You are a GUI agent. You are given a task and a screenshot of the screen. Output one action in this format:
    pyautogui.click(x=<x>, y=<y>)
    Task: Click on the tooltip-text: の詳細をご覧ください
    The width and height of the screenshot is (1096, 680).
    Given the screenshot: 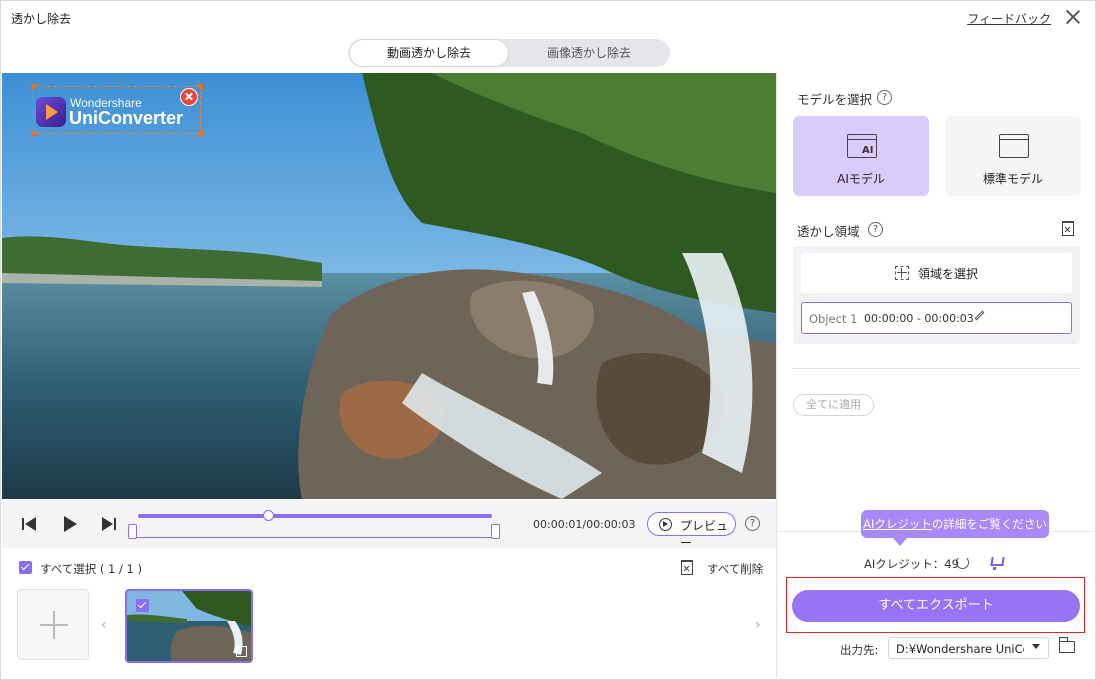 What is the action you would take?
    pyautogui.click(x=989, y=524)
    